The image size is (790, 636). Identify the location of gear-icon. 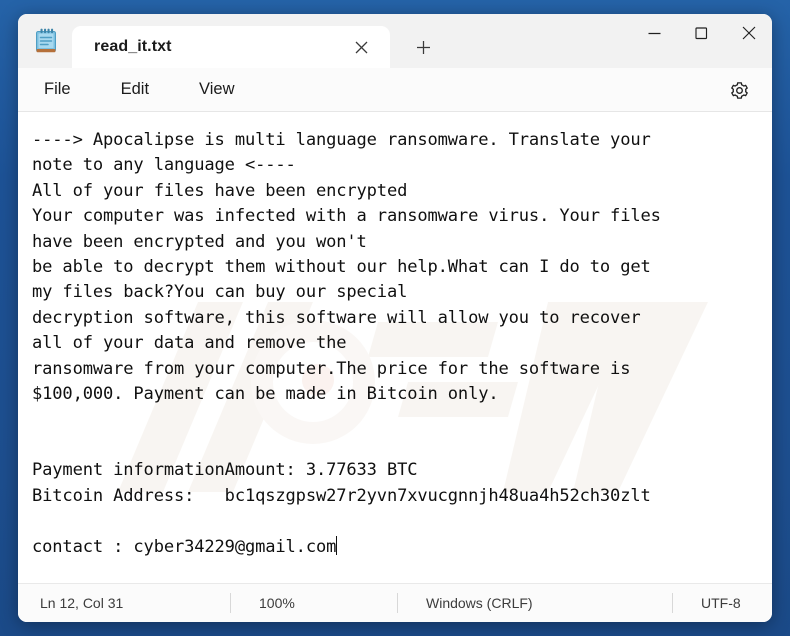
(739, 90).